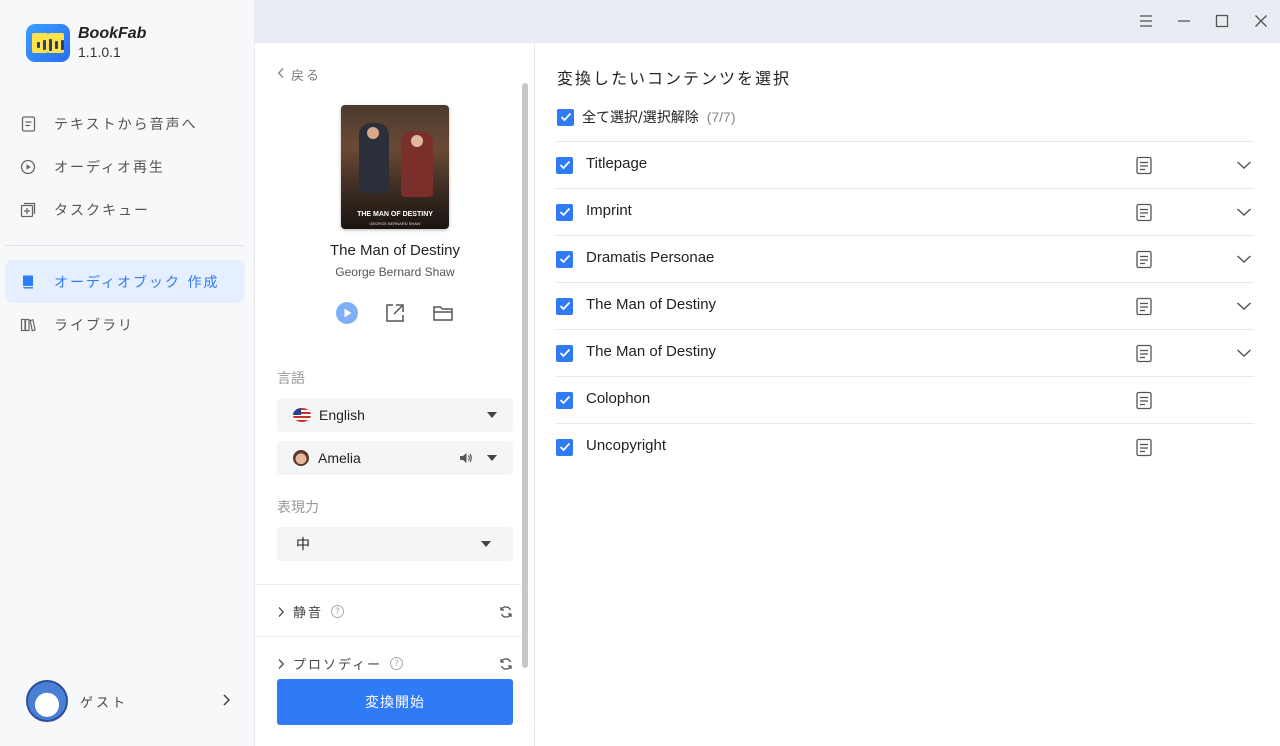 Image resolution: width=1280 pixels, height=746 pixels. I want to click on sidebar-item-label: タスクキュー, so click(102, 210).